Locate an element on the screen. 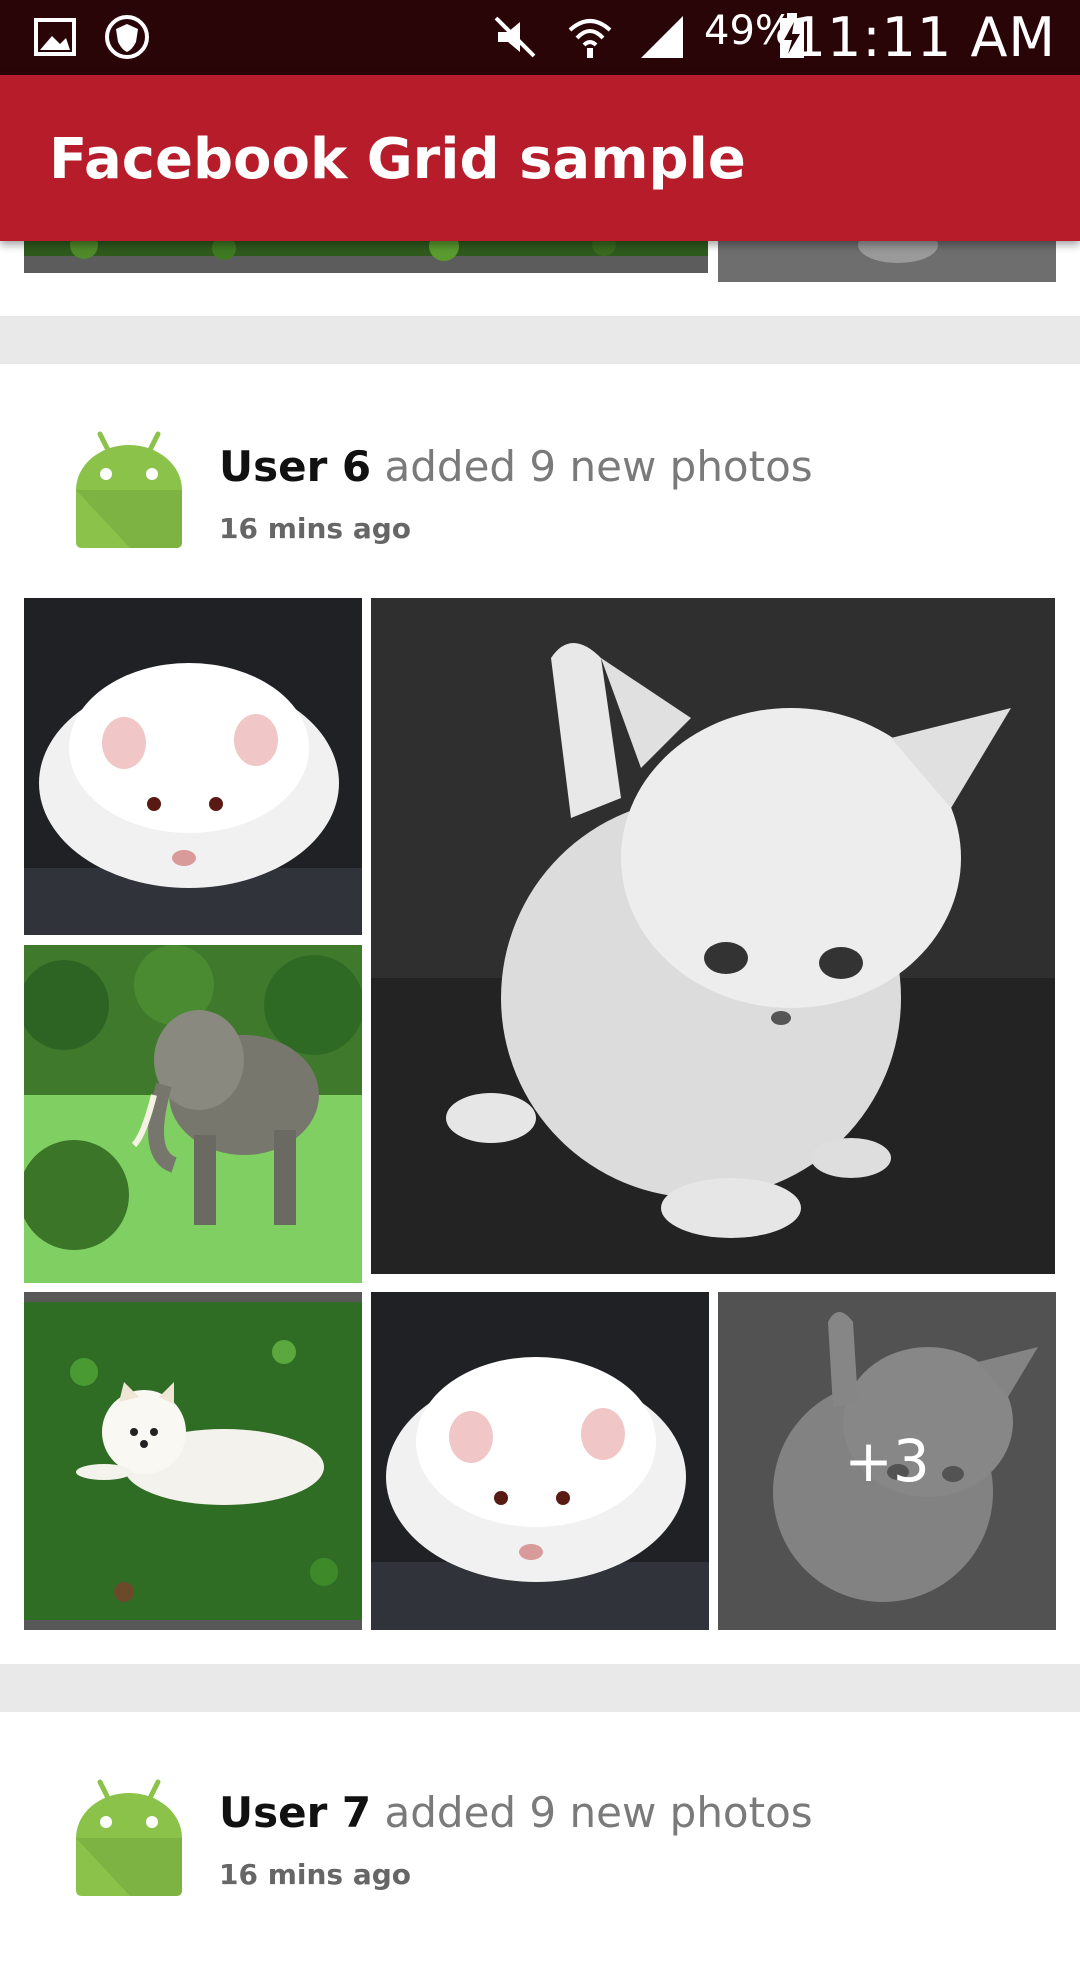 This screenshot has width=1080, height=1962. shield-icon is located at coordinates (127, 37).